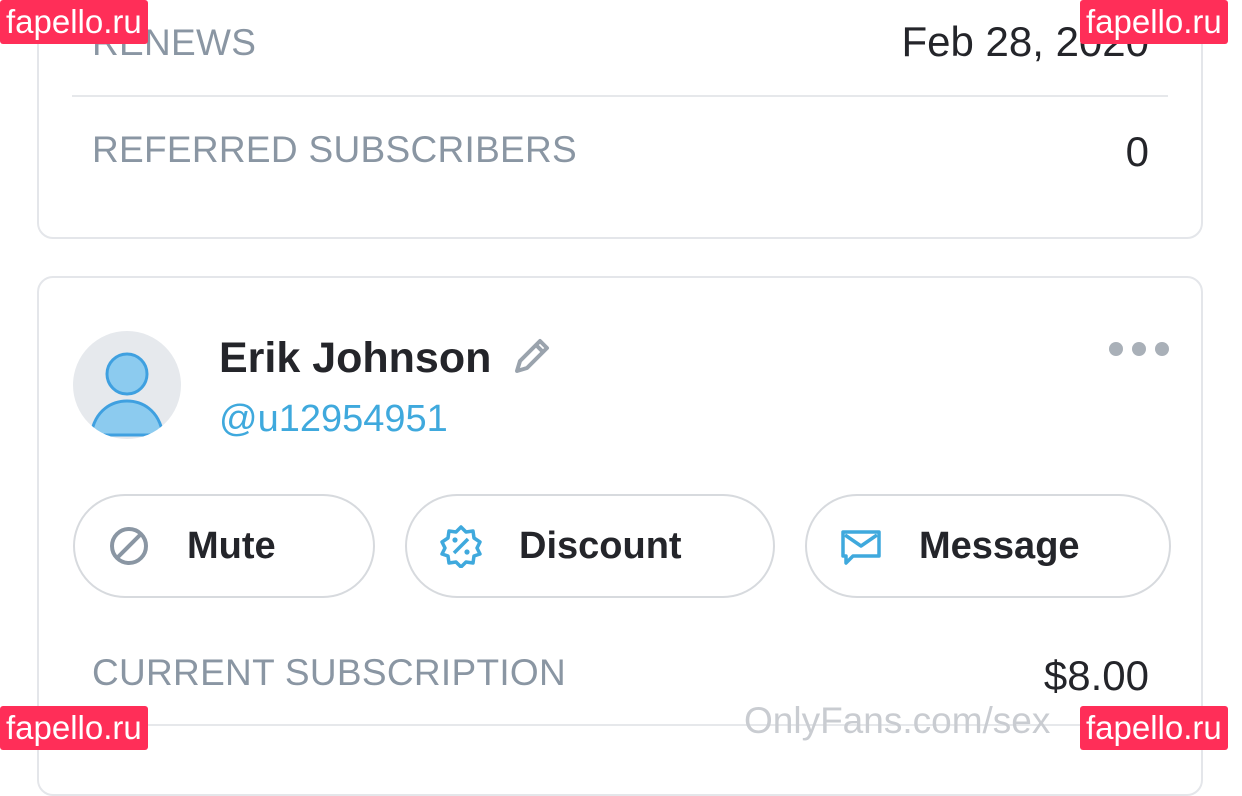 The height and width of the screenshot is (796, 1242). What do you see at coordinates (1137, 151) in the screenshot?
I see `referred-subscribers-count: 0` at bounding box center [1137, 151].